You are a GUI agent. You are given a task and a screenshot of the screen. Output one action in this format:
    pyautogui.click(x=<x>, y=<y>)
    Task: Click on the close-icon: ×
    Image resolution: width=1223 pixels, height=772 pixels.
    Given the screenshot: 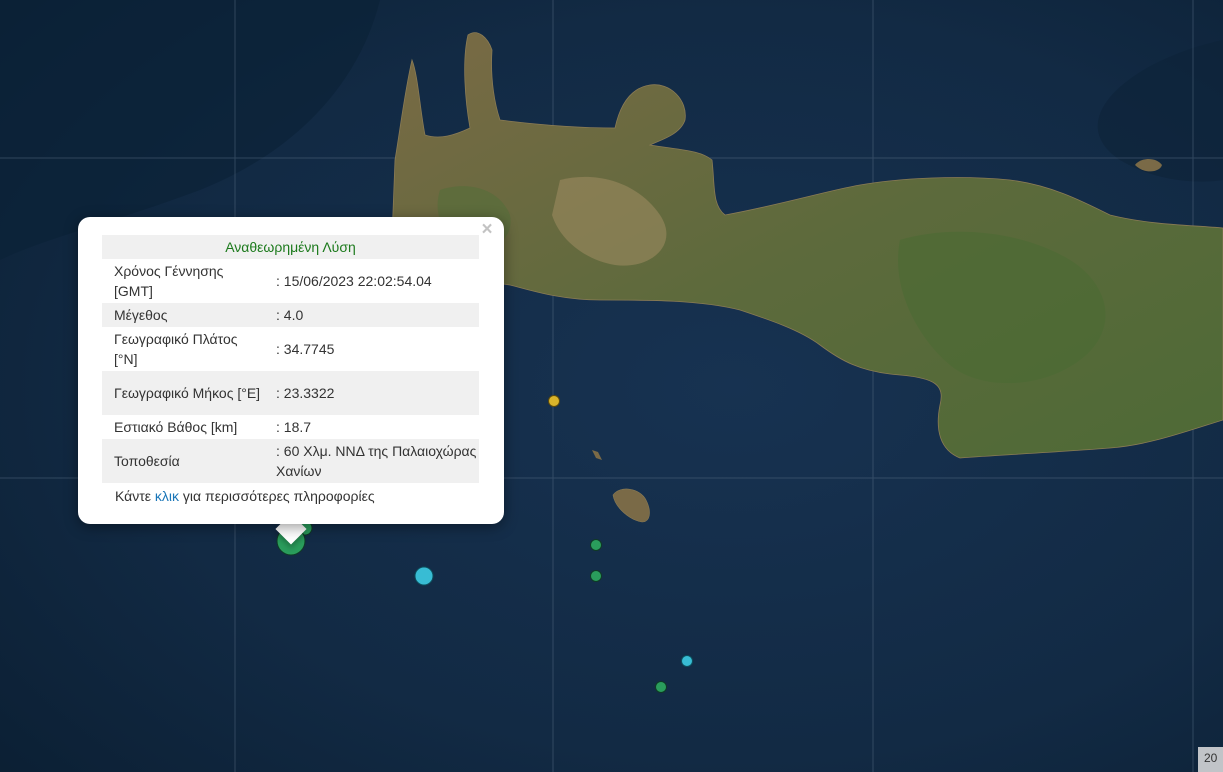 What is the action you would take?
    pyautogui.click(x=487, y=229)
    